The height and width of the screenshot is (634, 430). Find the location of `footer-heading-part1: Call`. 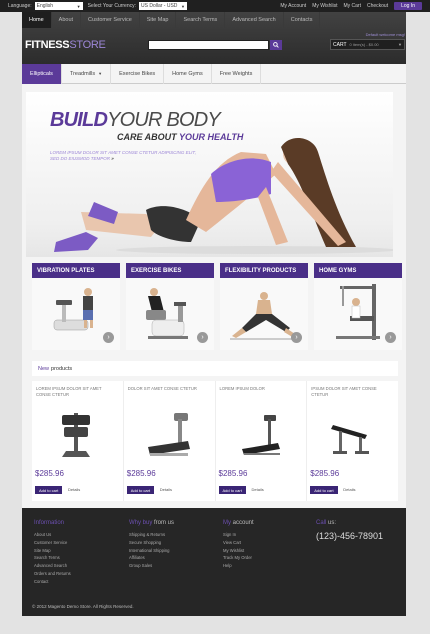

footer-heading-part1: Call is located at coordinates (321, 523).